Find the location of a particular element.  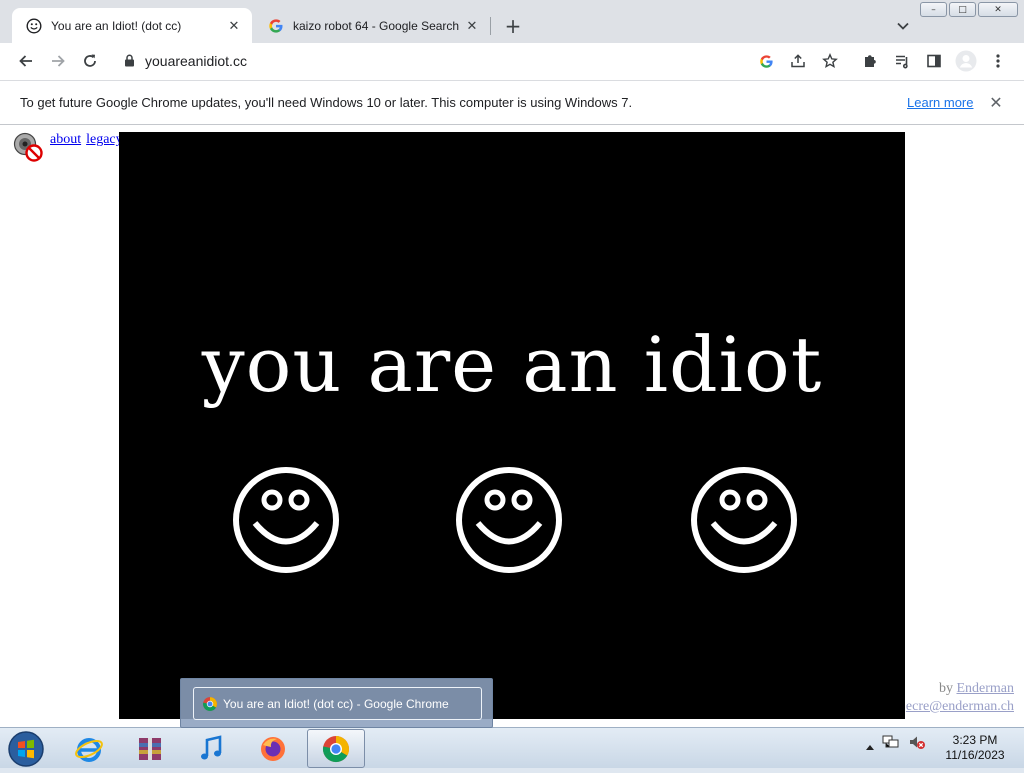

winrar-archive-icon is located at coordinates (150, 748).